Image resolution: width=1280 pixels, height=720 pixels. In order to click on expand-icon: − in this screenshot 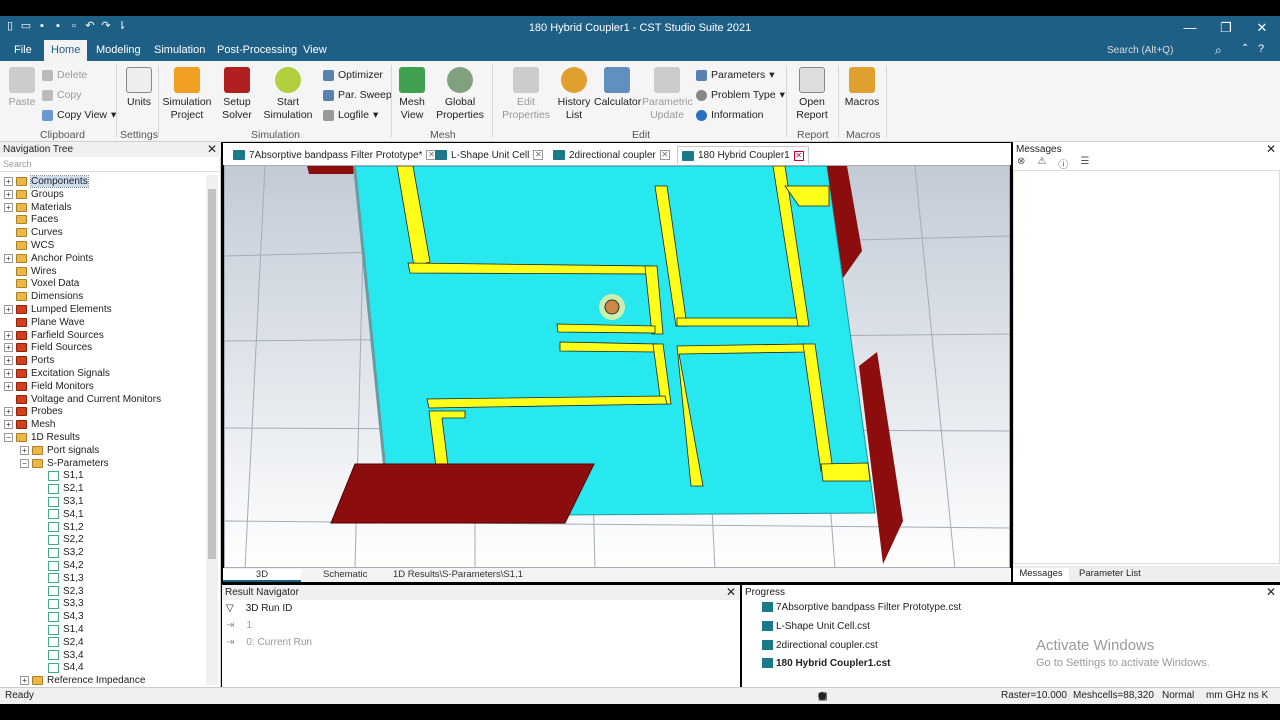, I will do `click(8, 437)`.